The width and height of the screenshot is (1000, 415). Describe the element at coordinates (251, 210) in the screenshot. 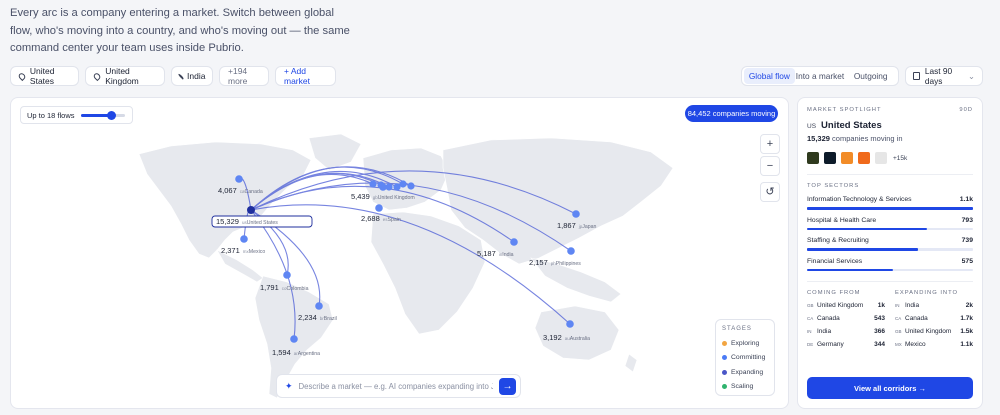

I see `market-marker-us` at that location.